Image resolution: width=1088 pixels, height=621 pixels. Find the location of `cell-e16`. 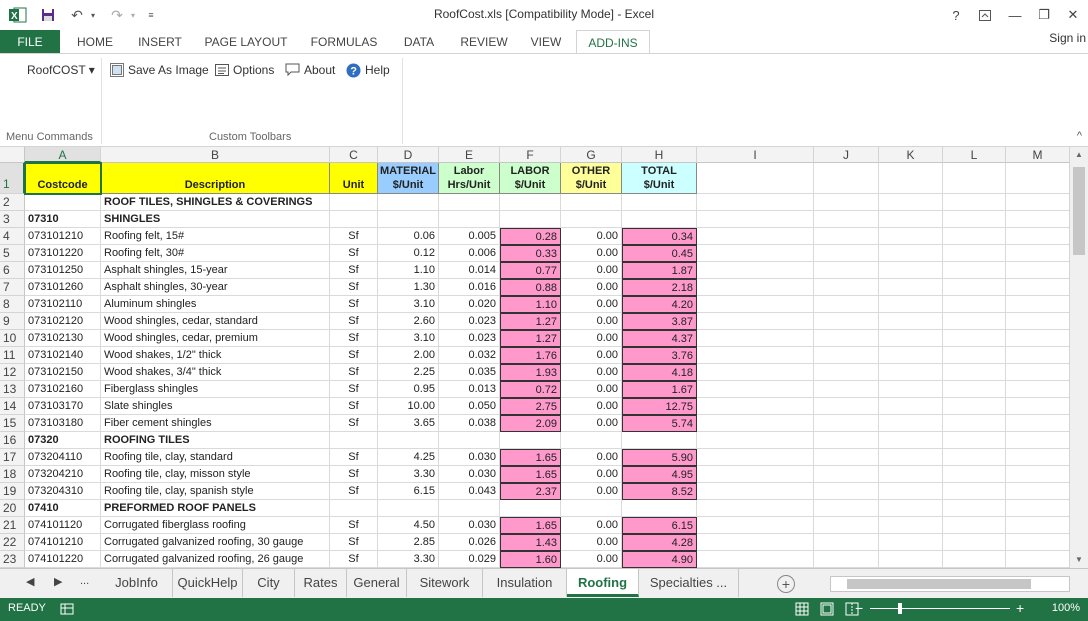

cell-e16 is located at coordinates (469, 440).